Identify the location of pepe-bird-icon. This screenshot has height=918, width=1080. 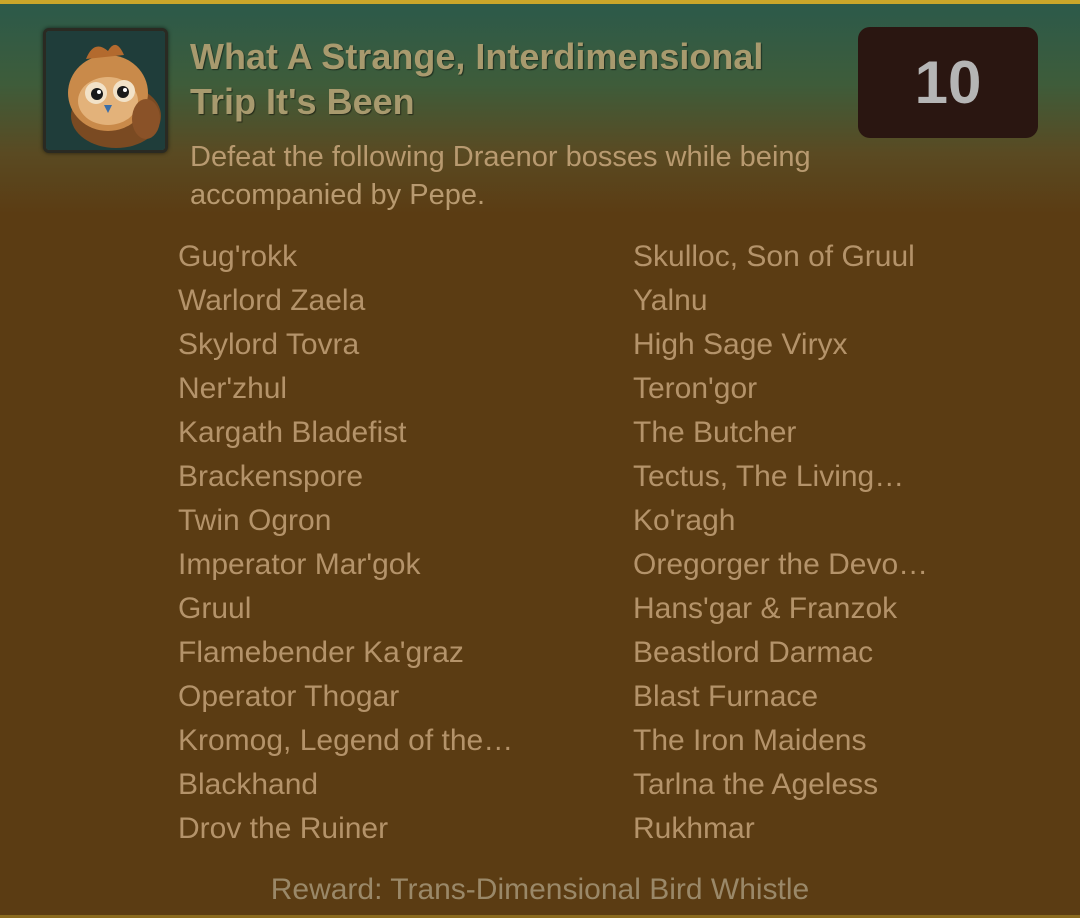
(105, 90).